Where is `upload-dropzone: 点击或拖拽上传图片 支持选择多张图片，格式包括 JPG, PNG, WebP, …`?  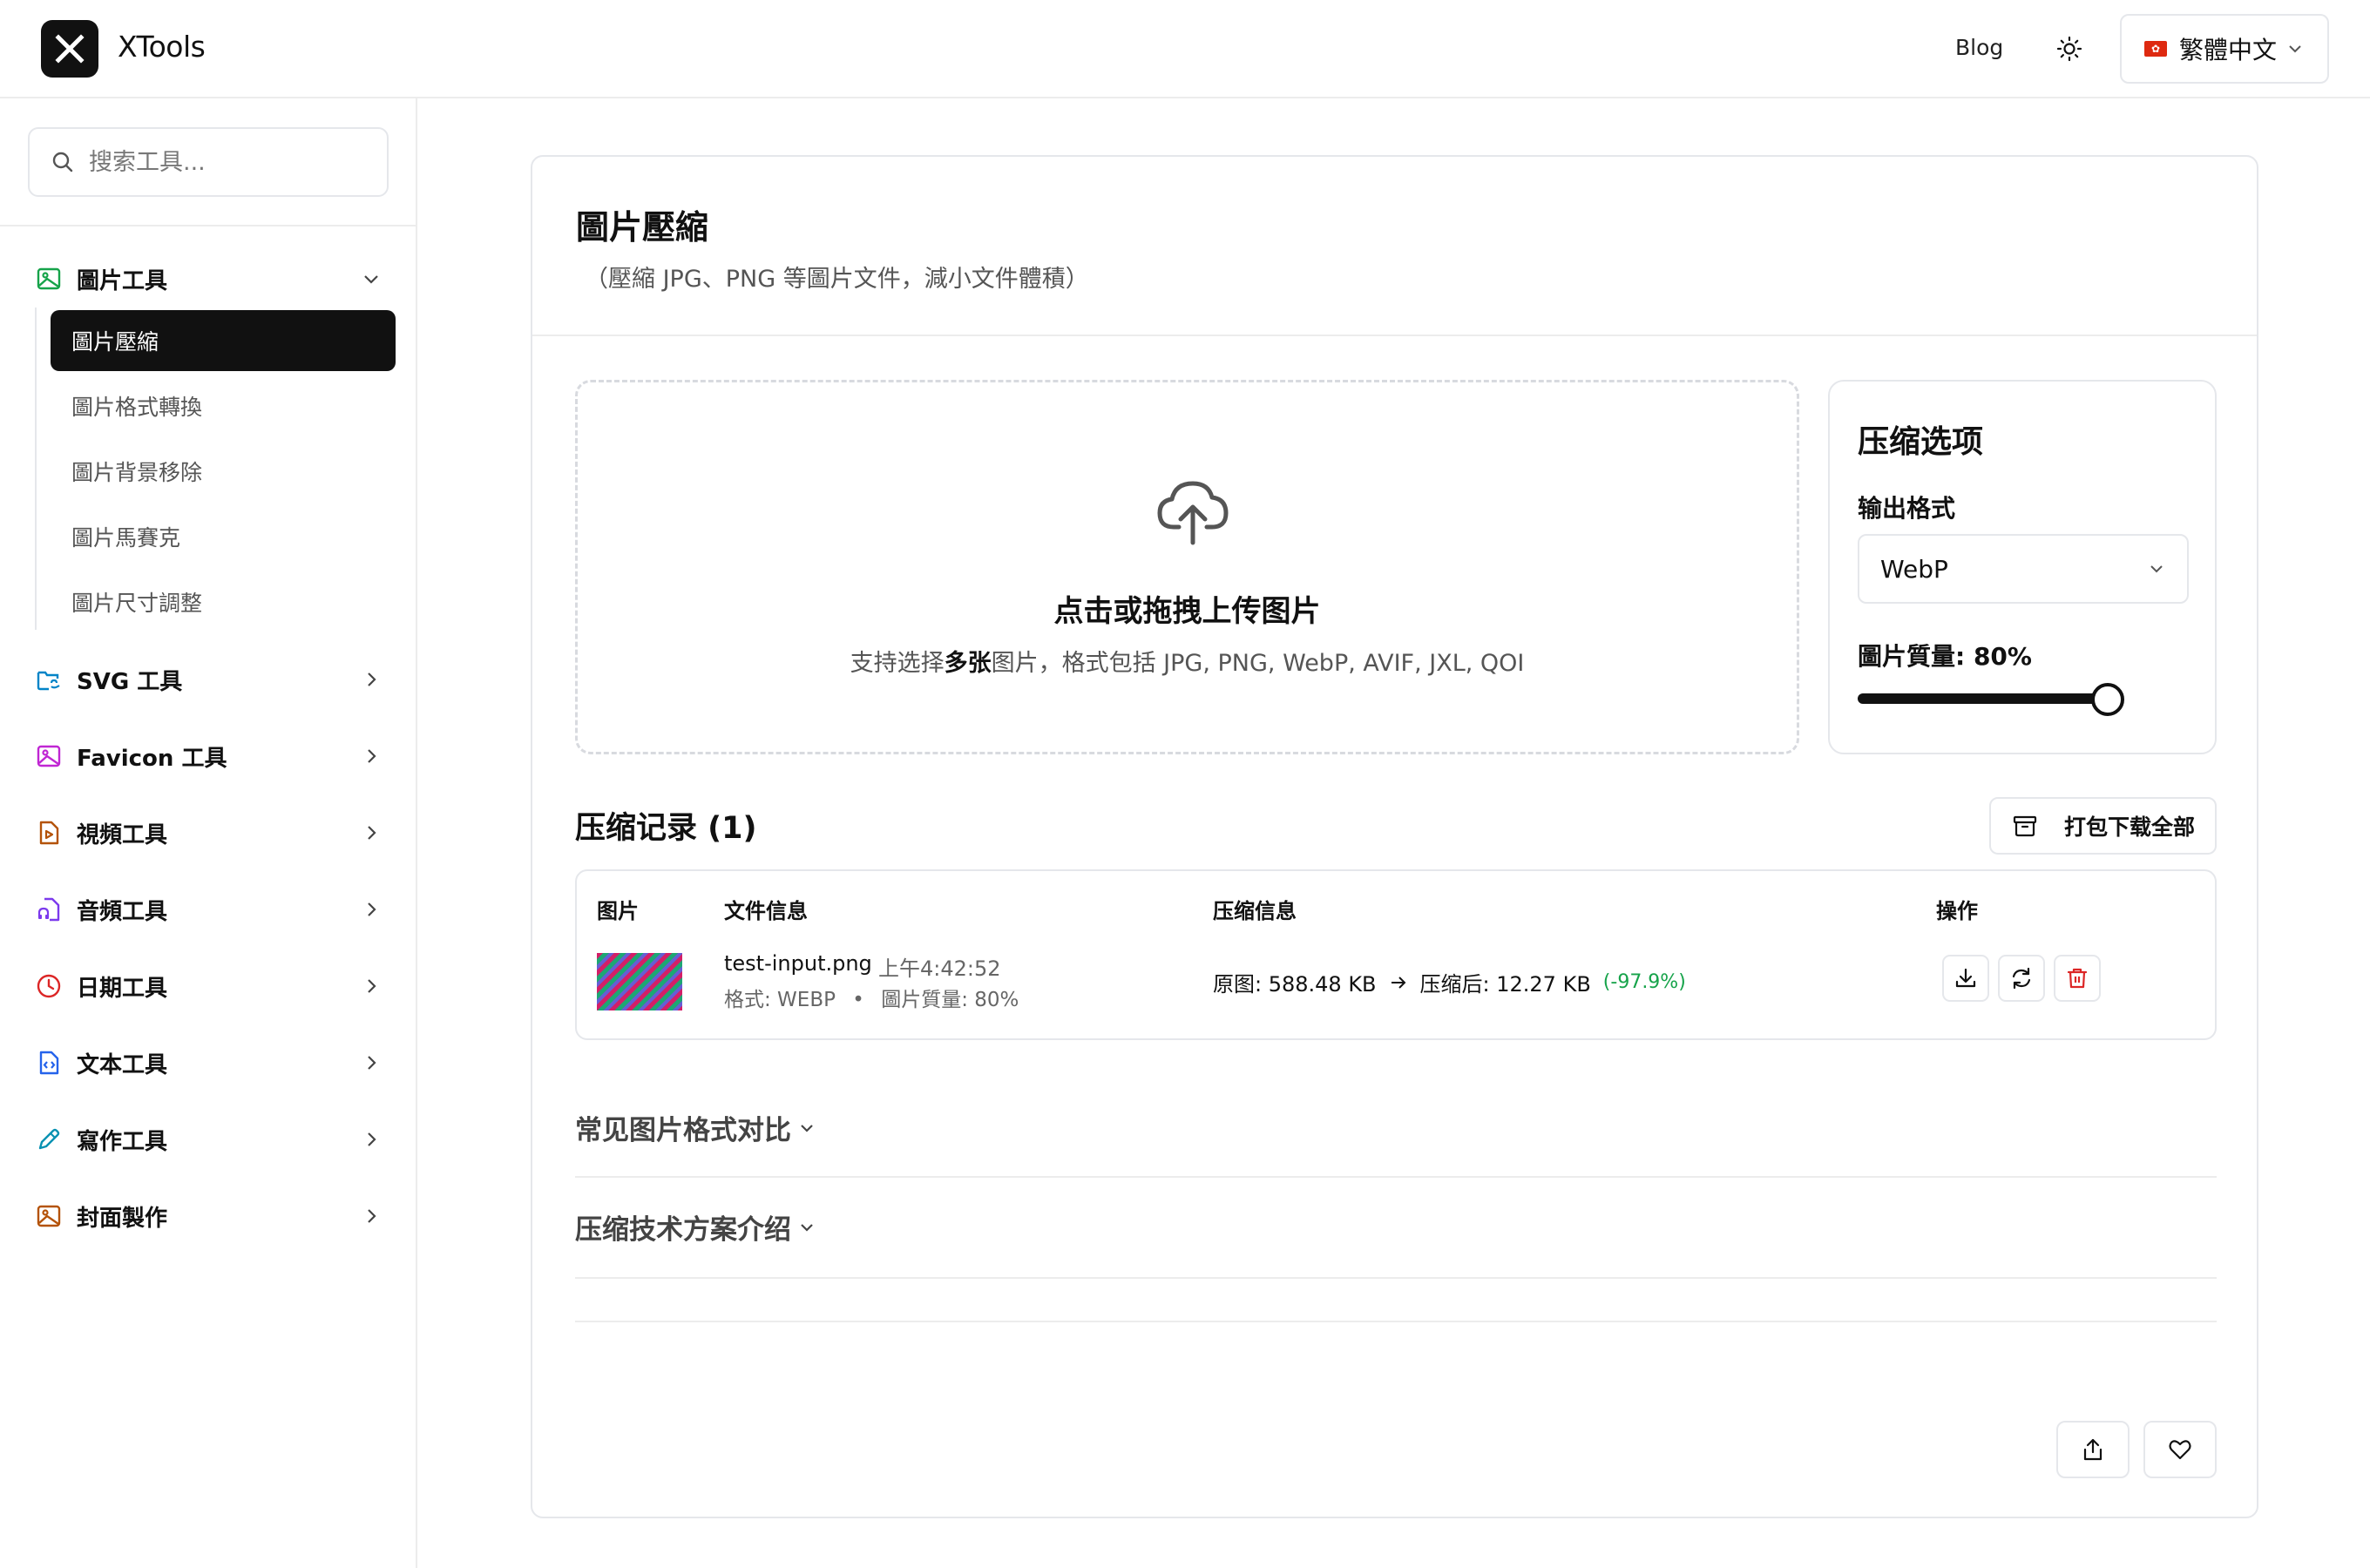
upload-dropzone: 点击或拖拽上传图片 支持选择多张图片，格式包括 JPG, PNG, WebP, … is located at coordinates (1187, 567).